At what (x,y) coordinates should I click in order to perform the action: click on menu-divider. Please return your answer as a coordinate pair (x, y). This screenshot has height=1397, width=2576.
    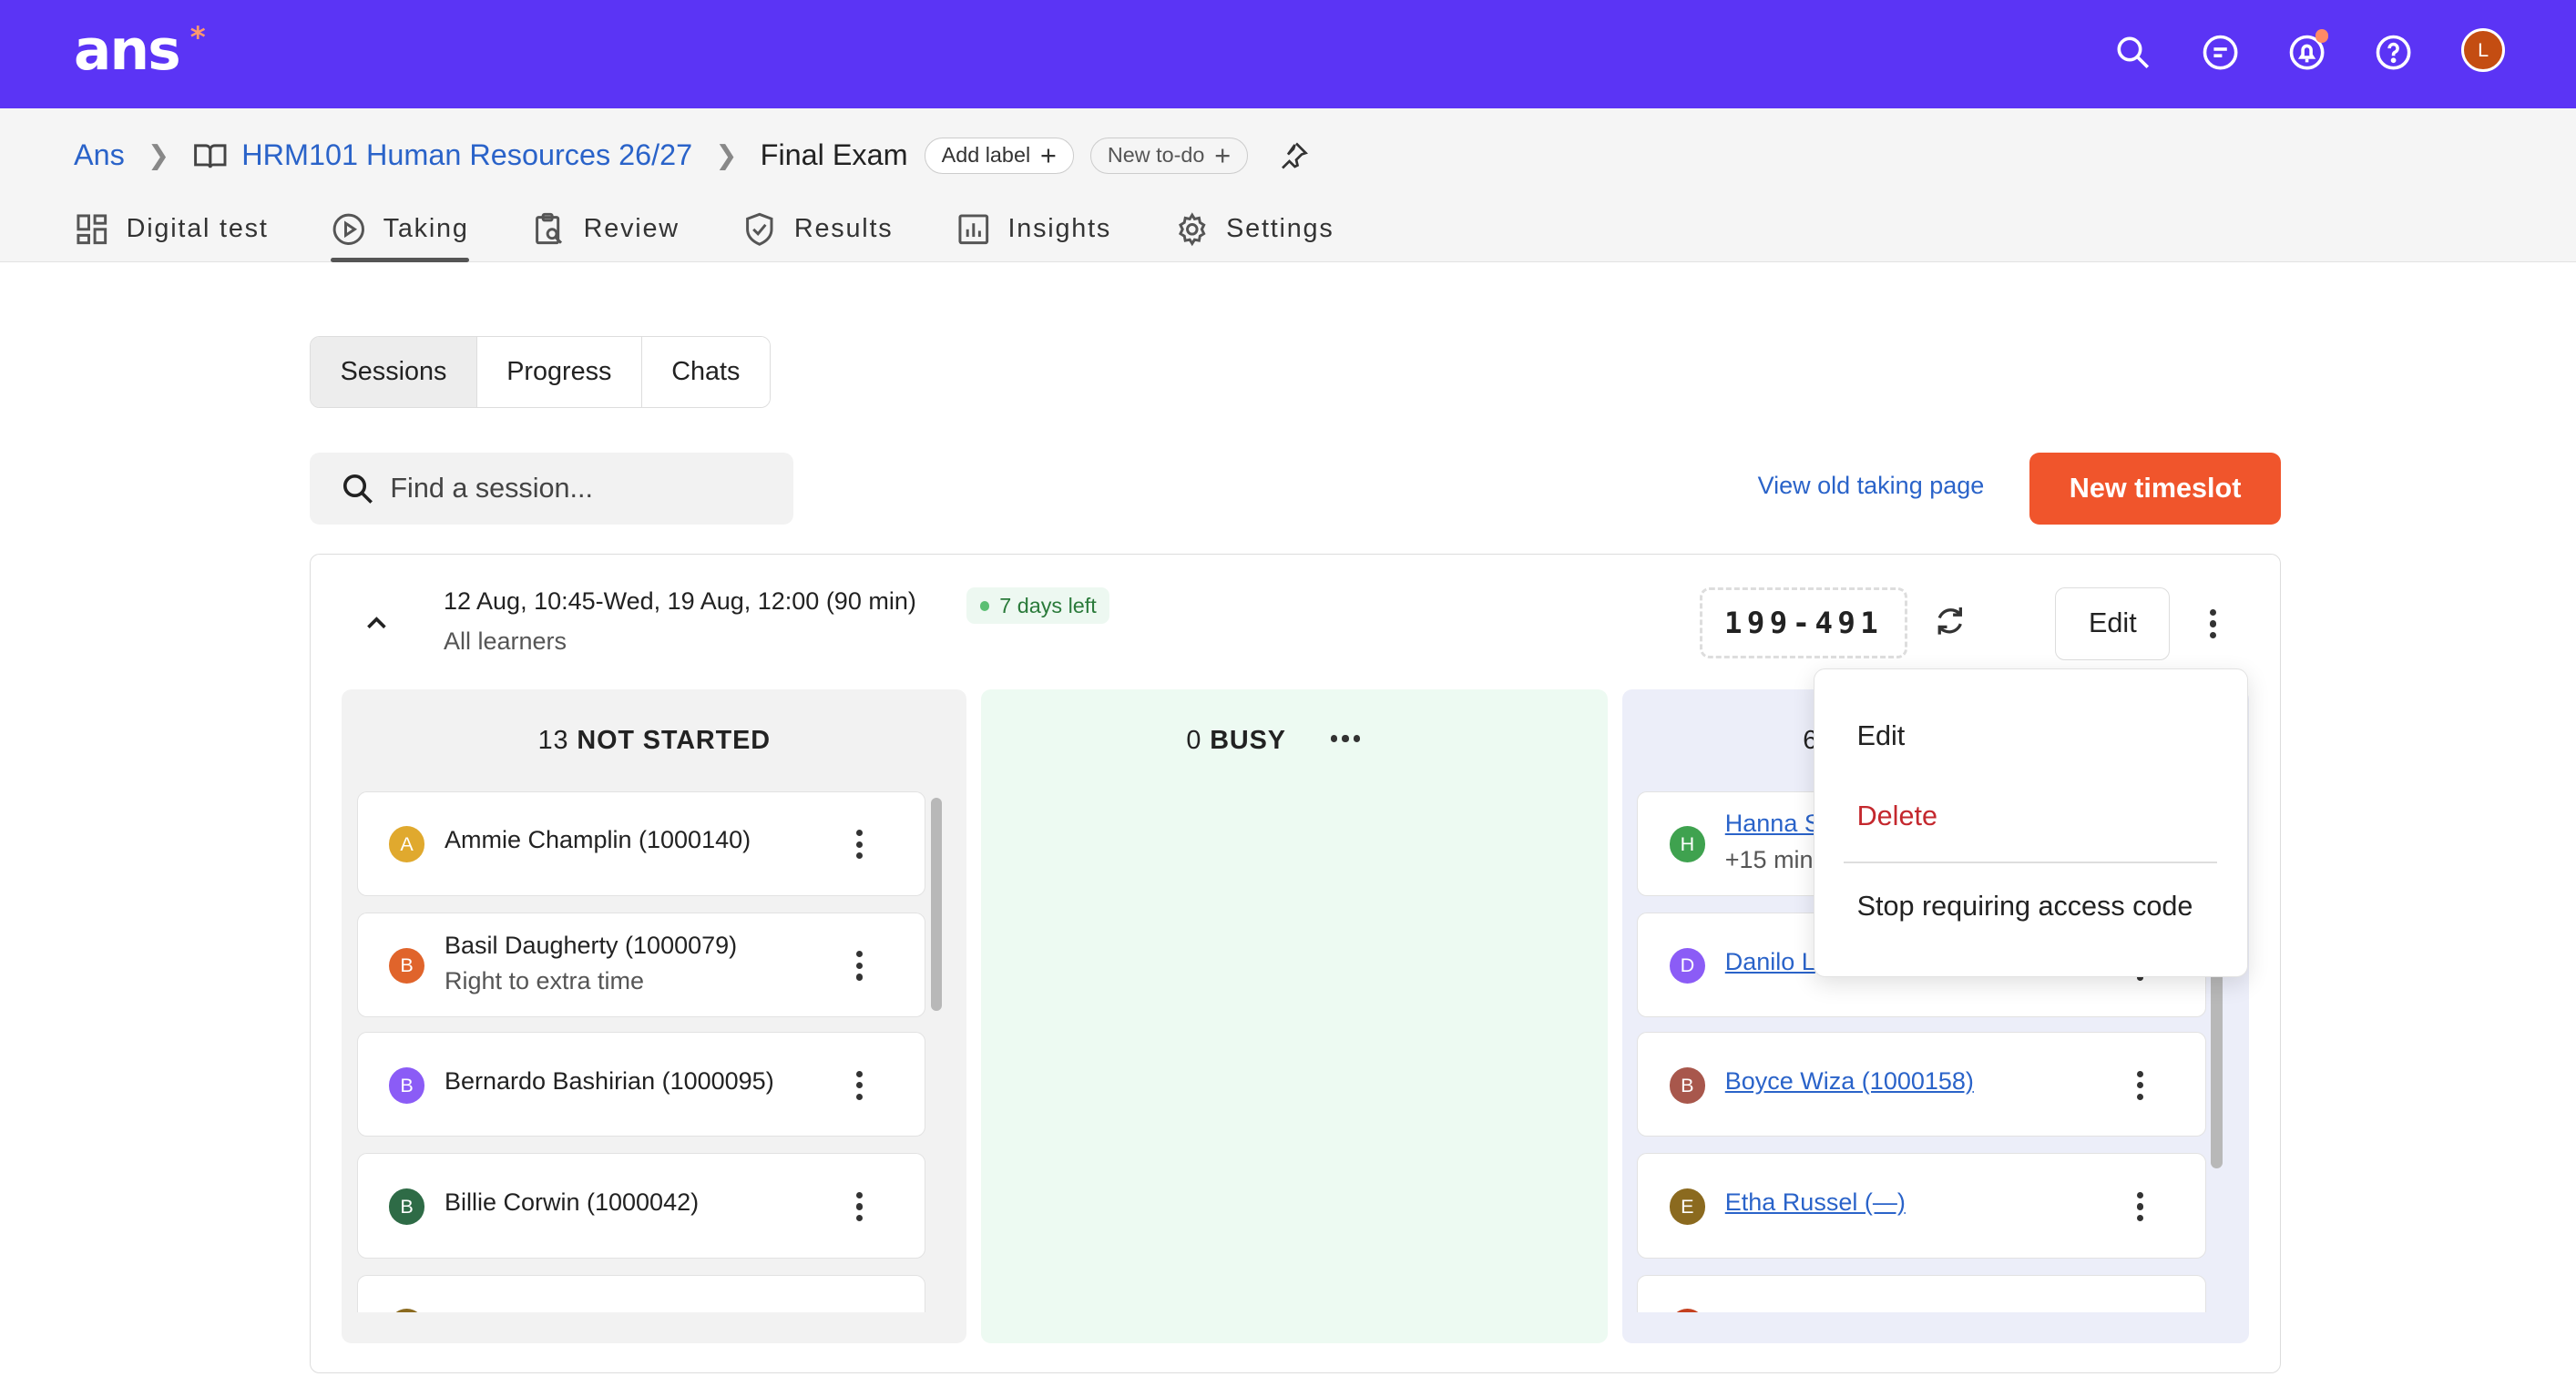
    Looking at the image, I should click on (2031, 862).